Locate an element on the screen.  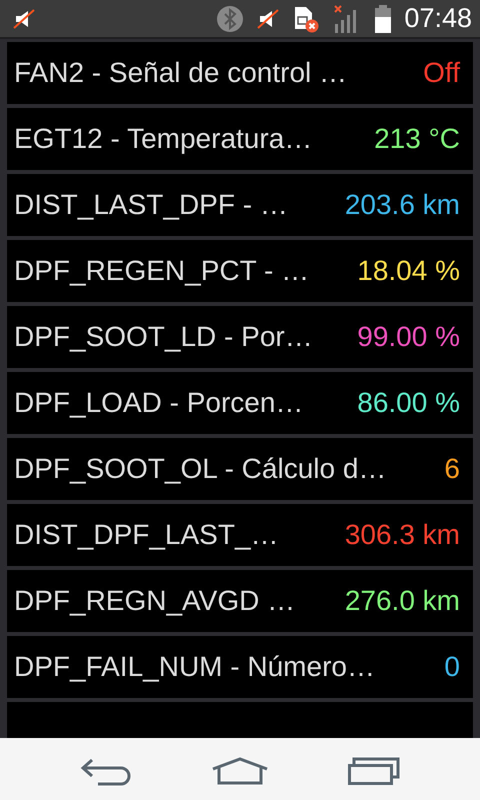
list-row: DPF_REGN_AVGD … 276.0 km is located at coordinates (240, 601).